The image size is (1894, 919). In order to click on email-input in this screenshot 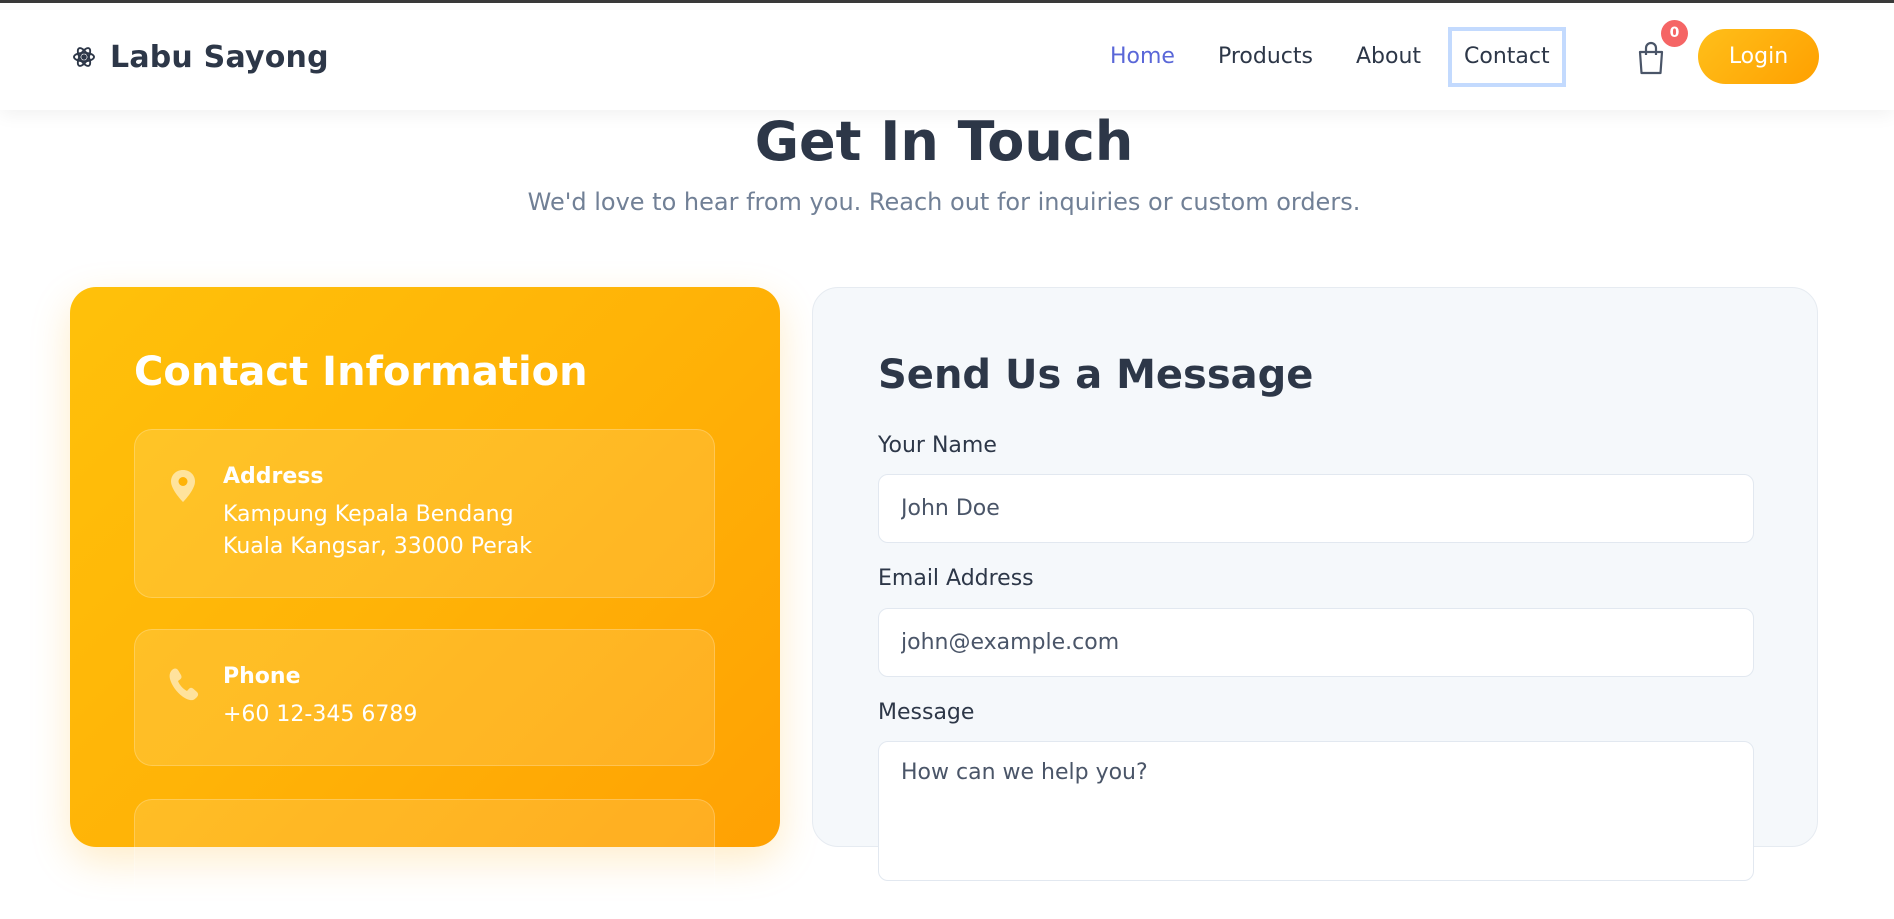, I will do `click(1316, 642)`.